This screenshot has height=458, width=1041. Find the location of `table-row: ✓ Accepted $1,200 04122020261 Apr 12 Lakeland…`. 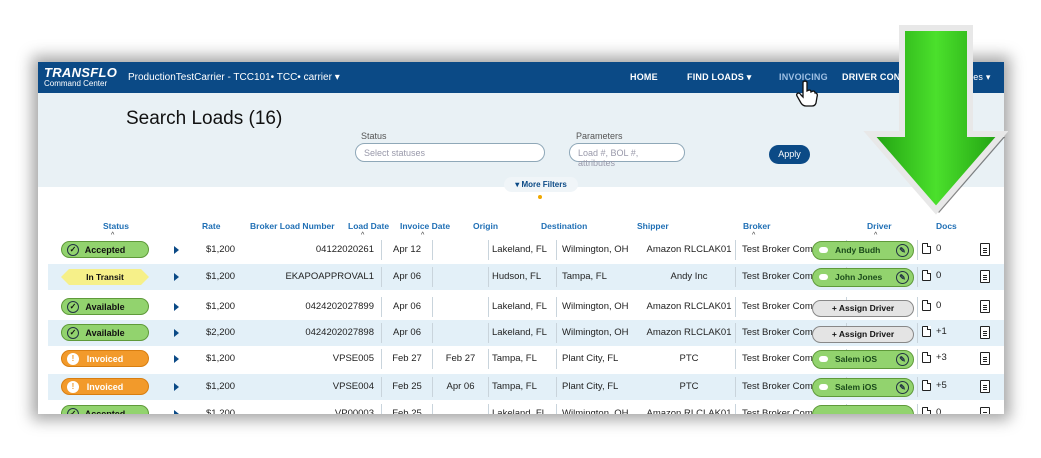

table-row: ✓ Accepted $1,200 04122020261 Apr 12 Lakeland… is located at coordinates (526, 250).